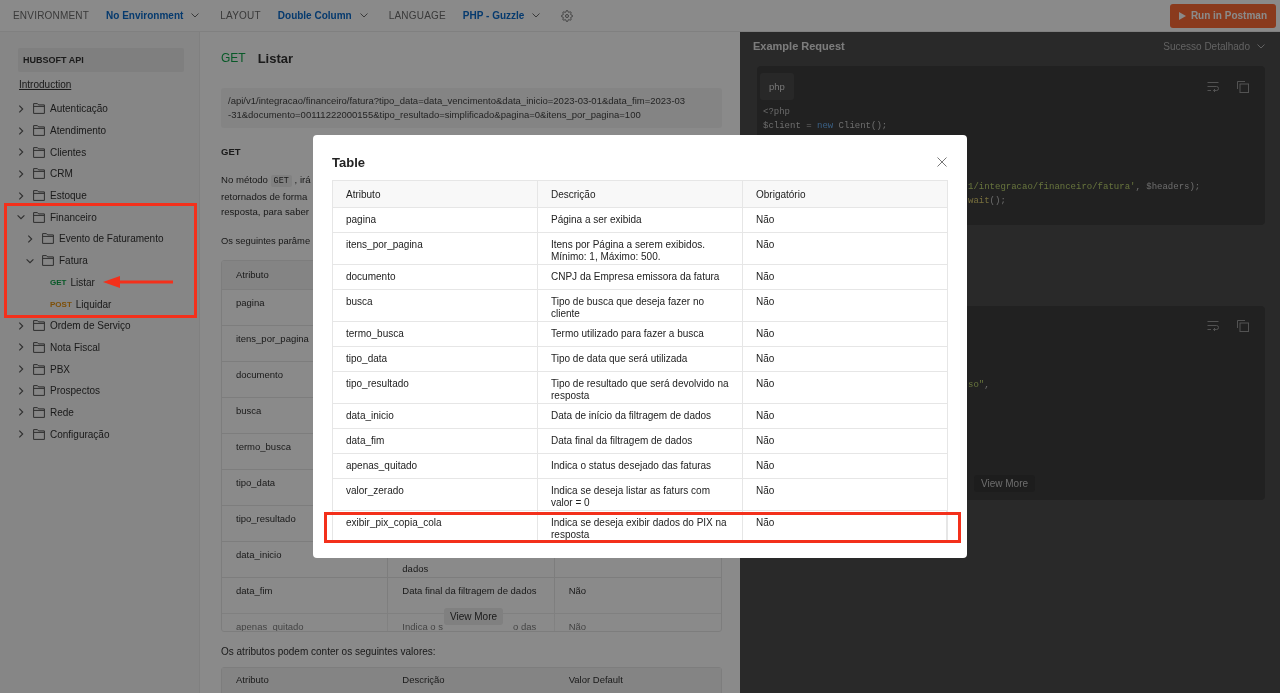 The image size is (1280, 693). I want to click on table-cell: CNPJ da Empresa emissora da fatura, so click(640, 277).